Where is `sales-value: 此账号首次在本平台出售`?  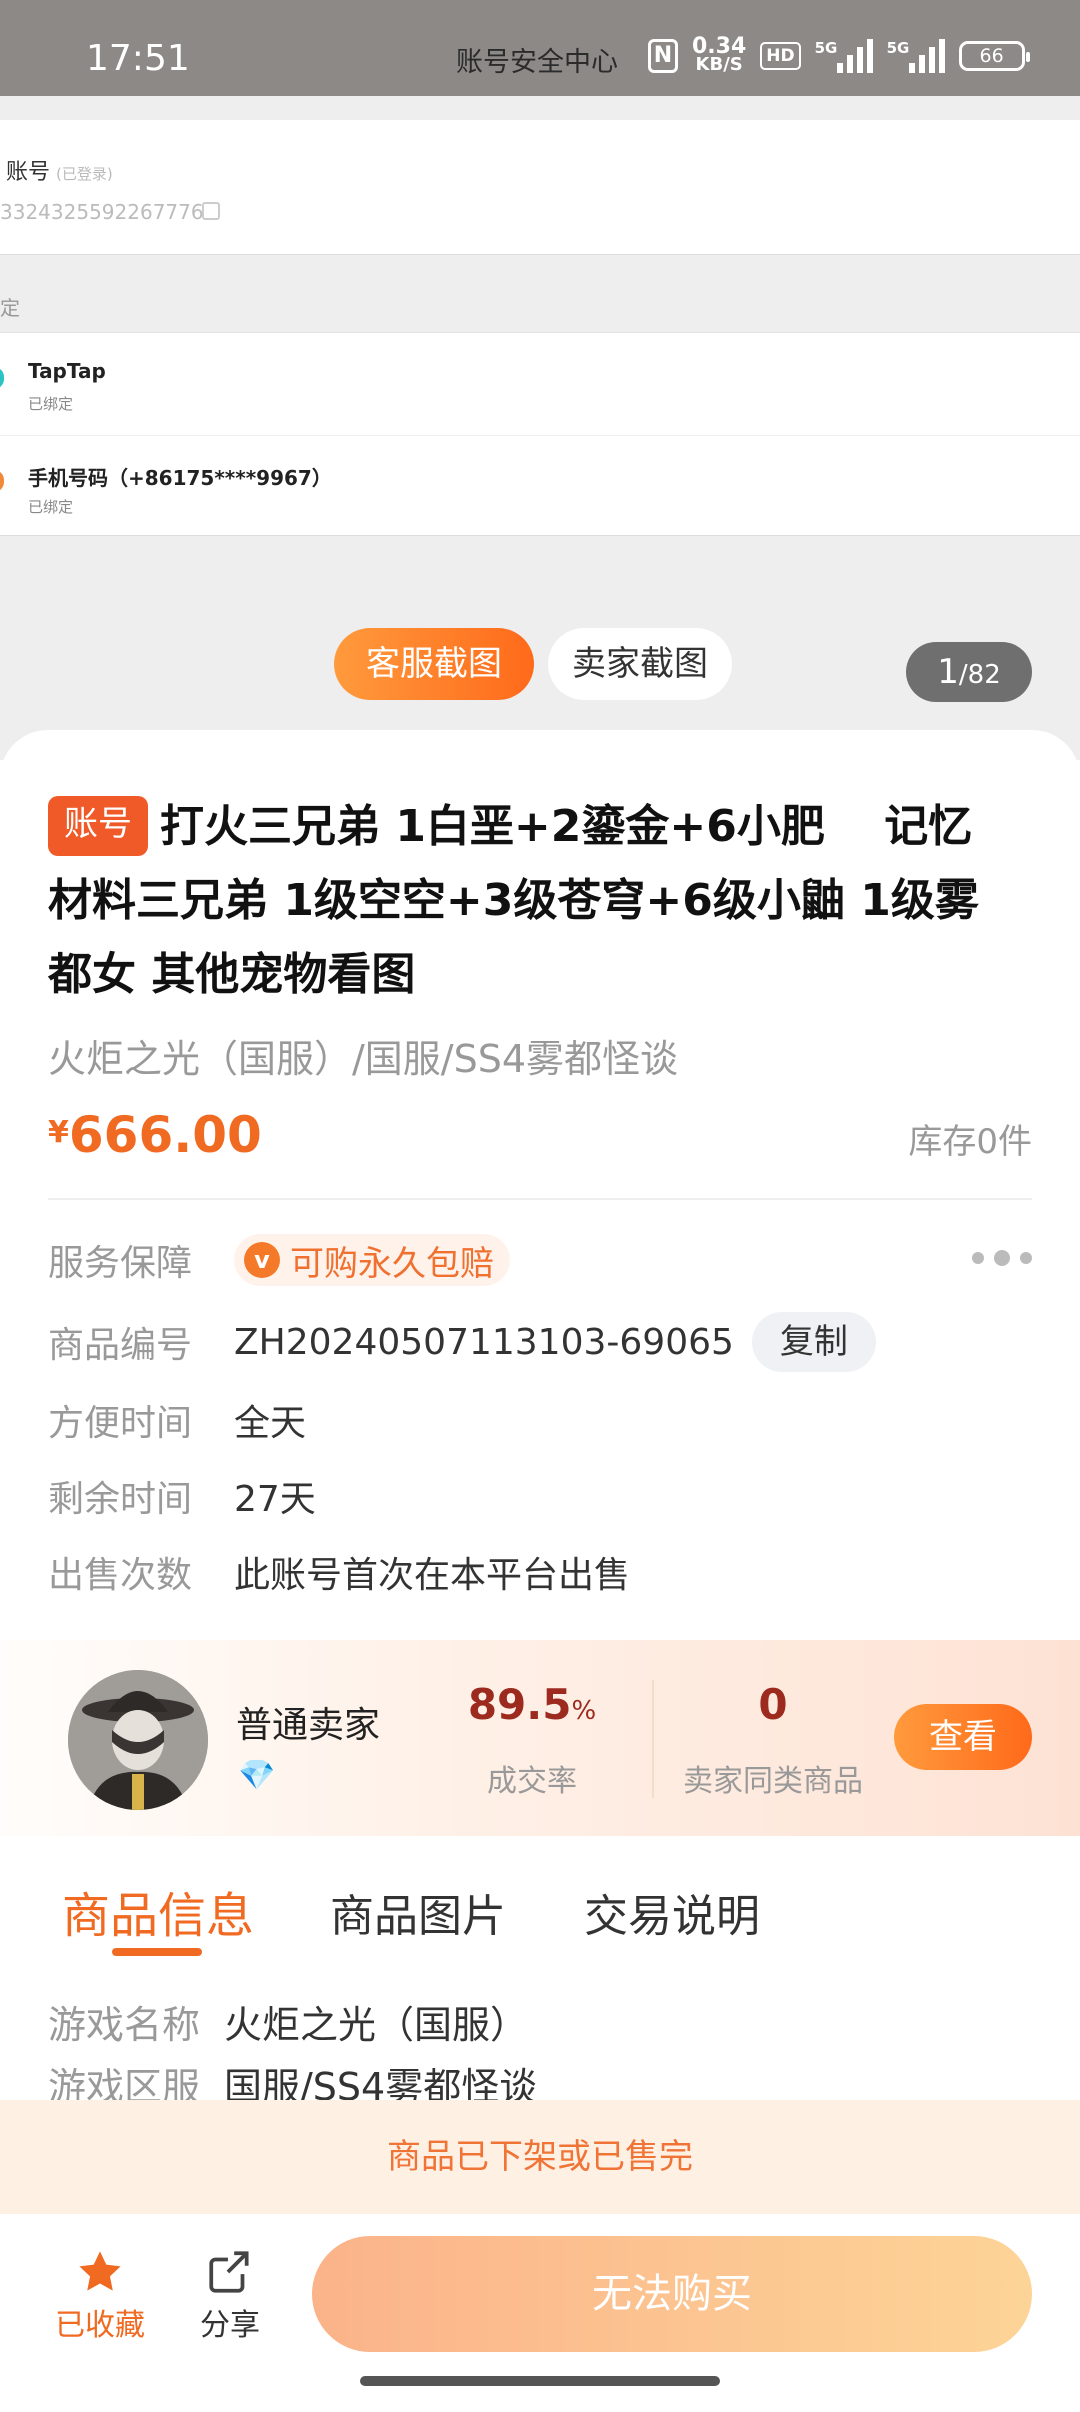 sales-value: 此账号首次在本平台出售 is located at coordinates (432, 1575).